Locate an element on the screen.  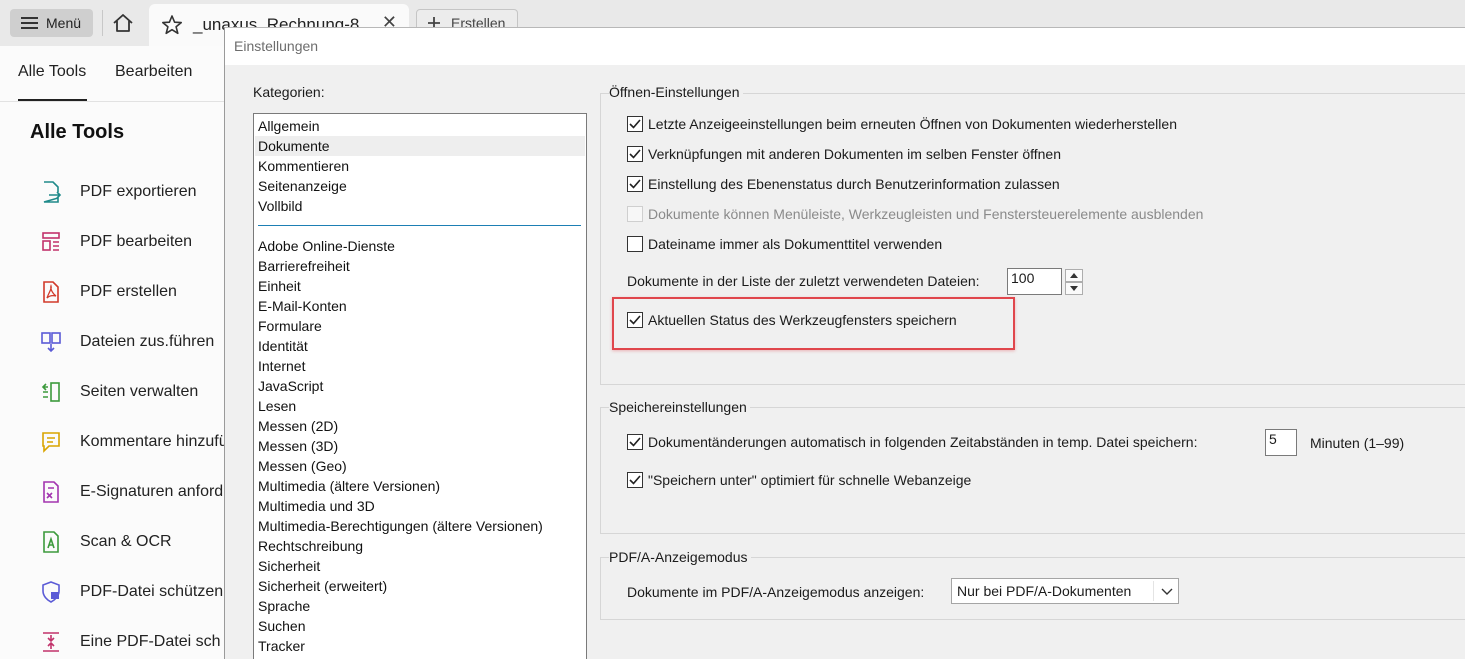
category-item: Adobe Online-Dienste is located at coordinates (326, 246).